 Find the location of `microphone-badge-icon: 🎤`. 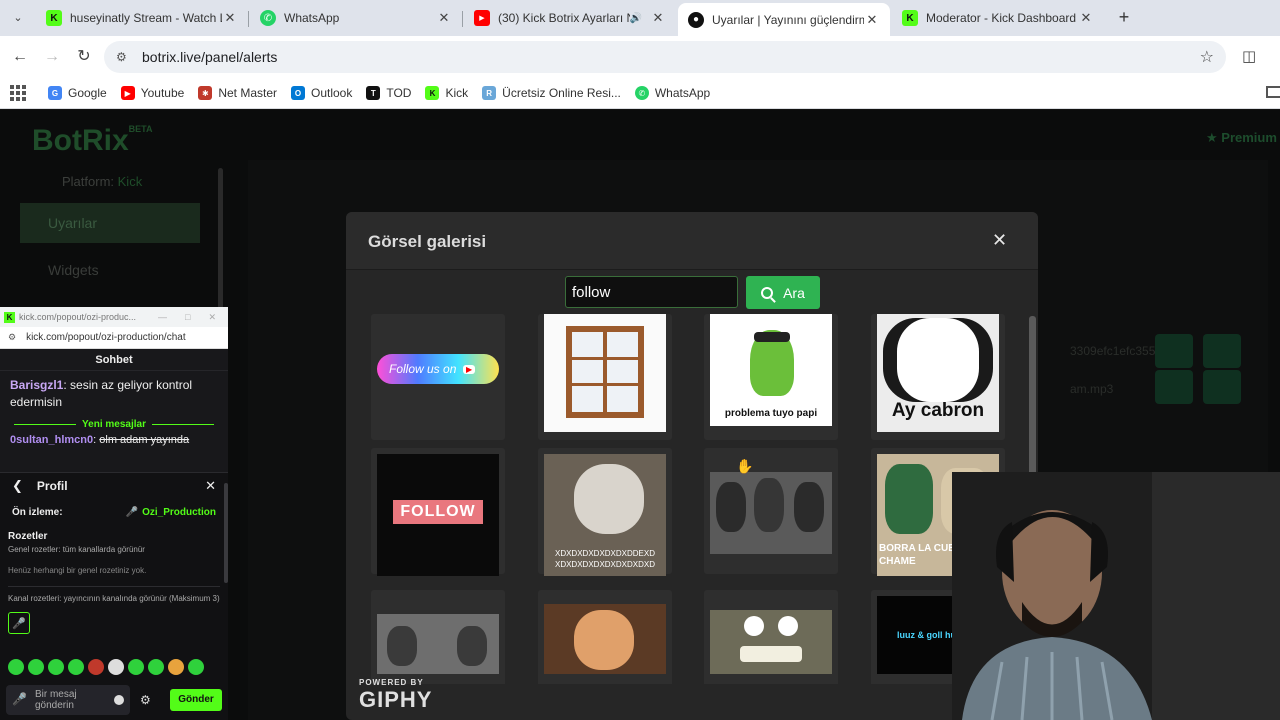

microphone-badge-icon: 🎤 is located at coordinates (19, 623).